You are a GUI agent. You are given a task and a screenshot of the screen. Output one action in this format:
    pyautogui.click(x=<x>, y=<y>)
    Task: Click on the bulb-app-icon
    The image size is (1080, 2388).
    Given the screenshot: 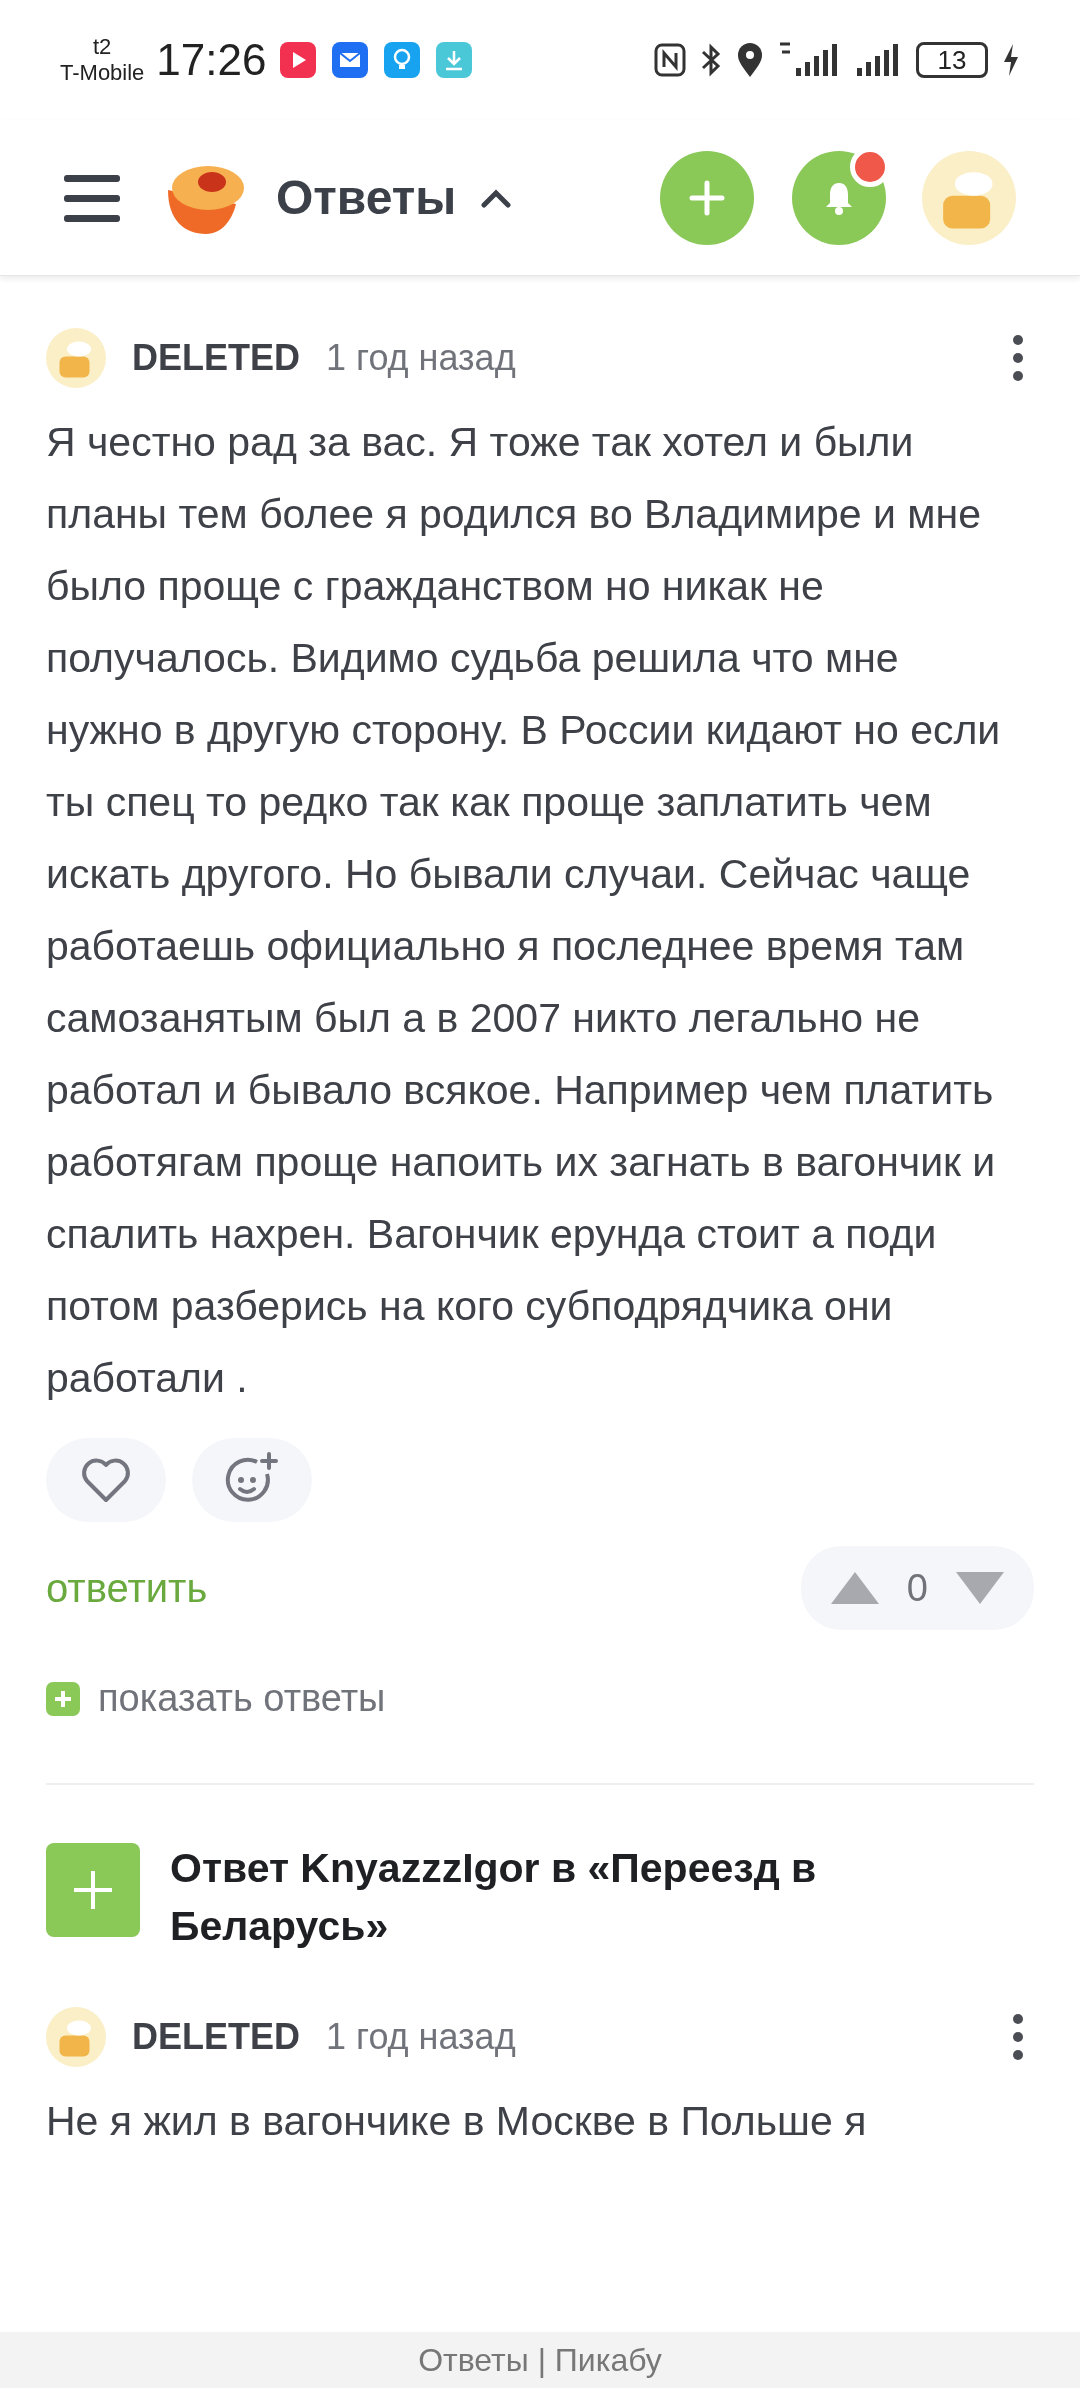 What is the action you would take?
    pyautogui.click(x=402, y=60)
    